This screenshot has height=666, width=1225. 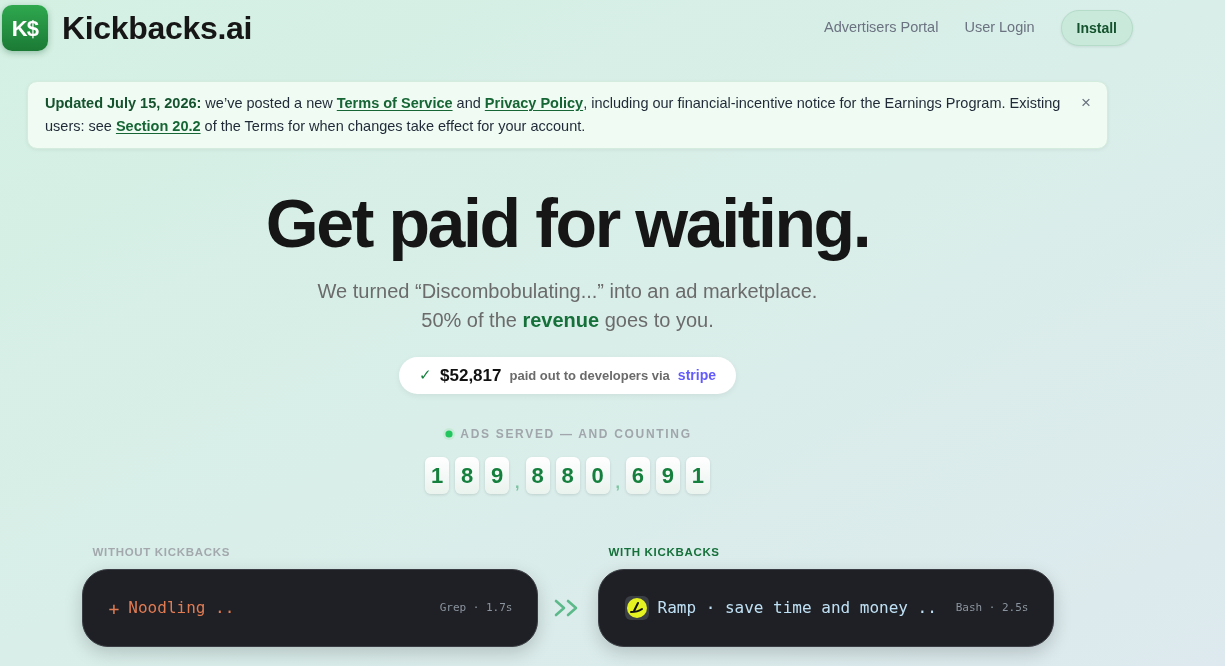 What do you see at coordinates (158, 126) in the screenshot?
I see `notice-link: Section 20.2` at bounding box center [158, 126].